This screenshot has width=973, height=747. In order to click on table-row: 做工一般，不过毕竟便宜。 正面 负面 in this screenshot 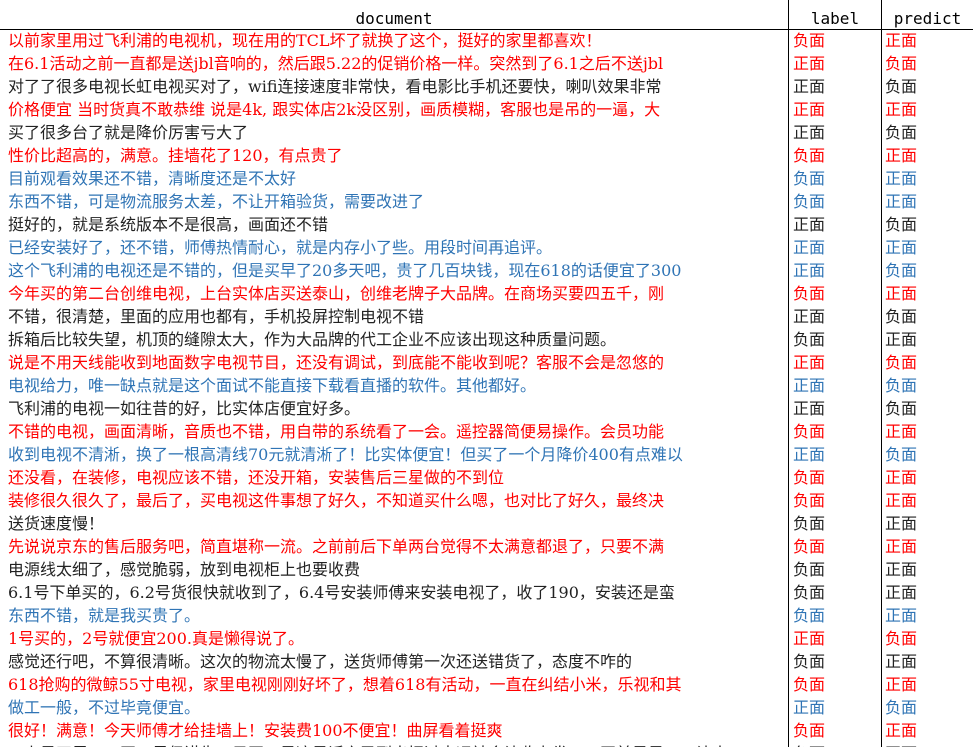, I will do `click(486, 707)`.